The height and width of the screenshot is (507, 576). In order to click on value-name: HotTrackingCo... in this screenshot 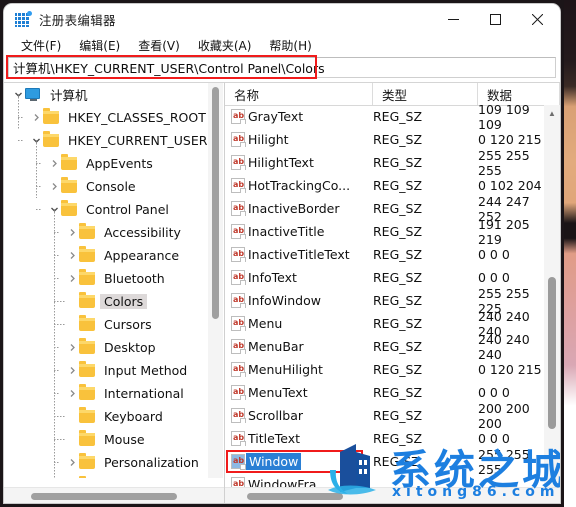, I will do `click(299, 185)`.